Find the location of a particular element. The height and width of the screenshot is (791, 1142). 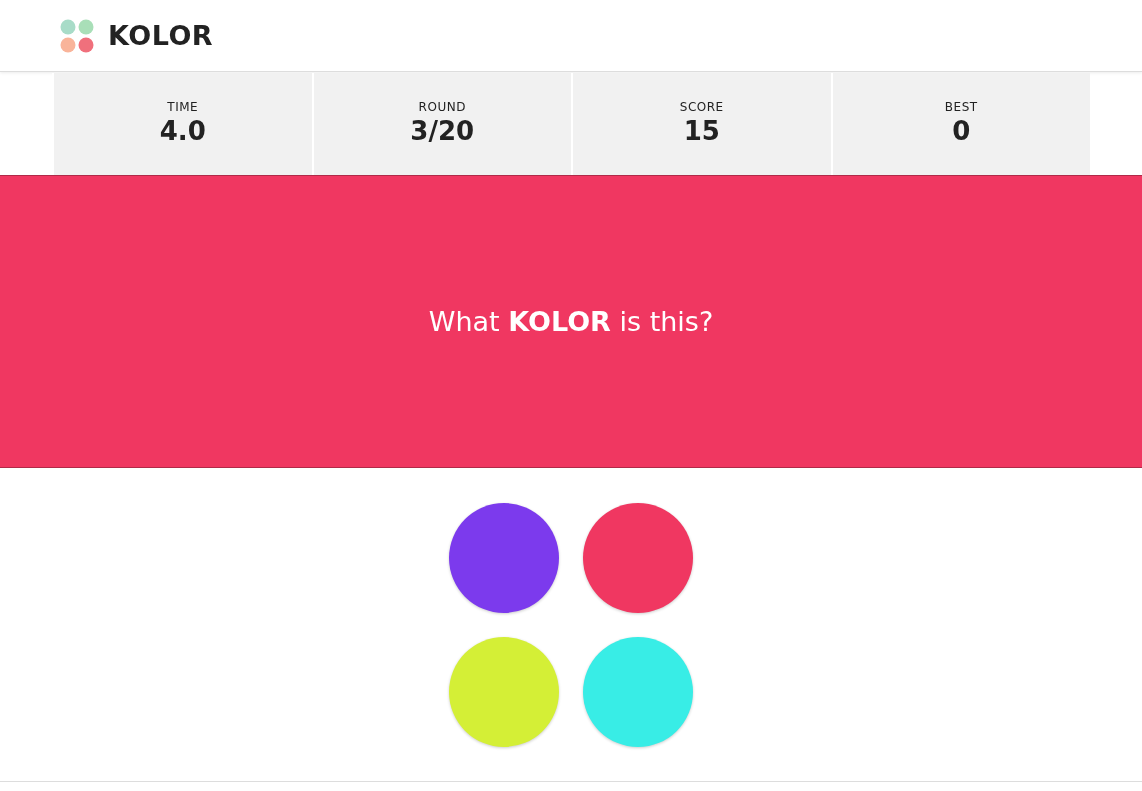

stat-value: 15 is located at coordinates (701, 131).